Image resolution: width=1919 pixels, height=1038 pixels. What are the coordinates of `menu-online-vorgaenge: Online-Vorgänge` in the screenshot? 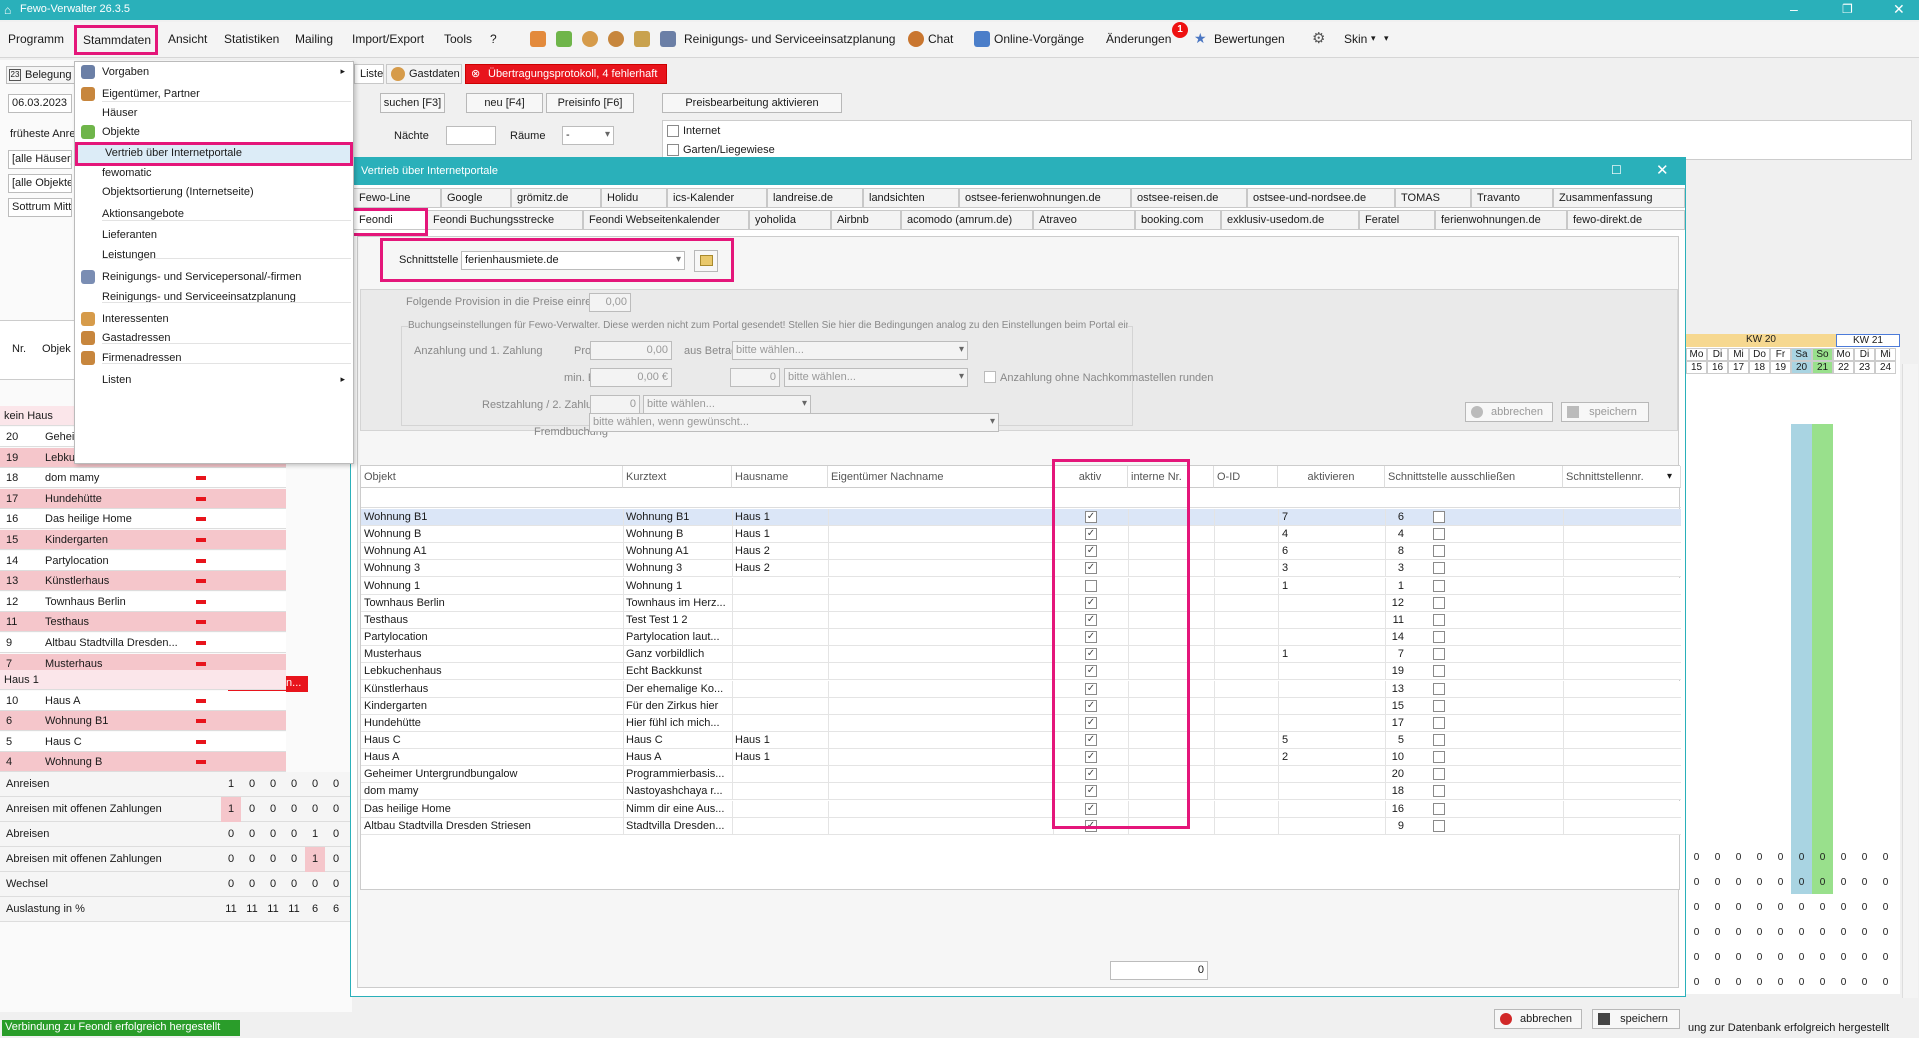 It's located at (1039, 39).